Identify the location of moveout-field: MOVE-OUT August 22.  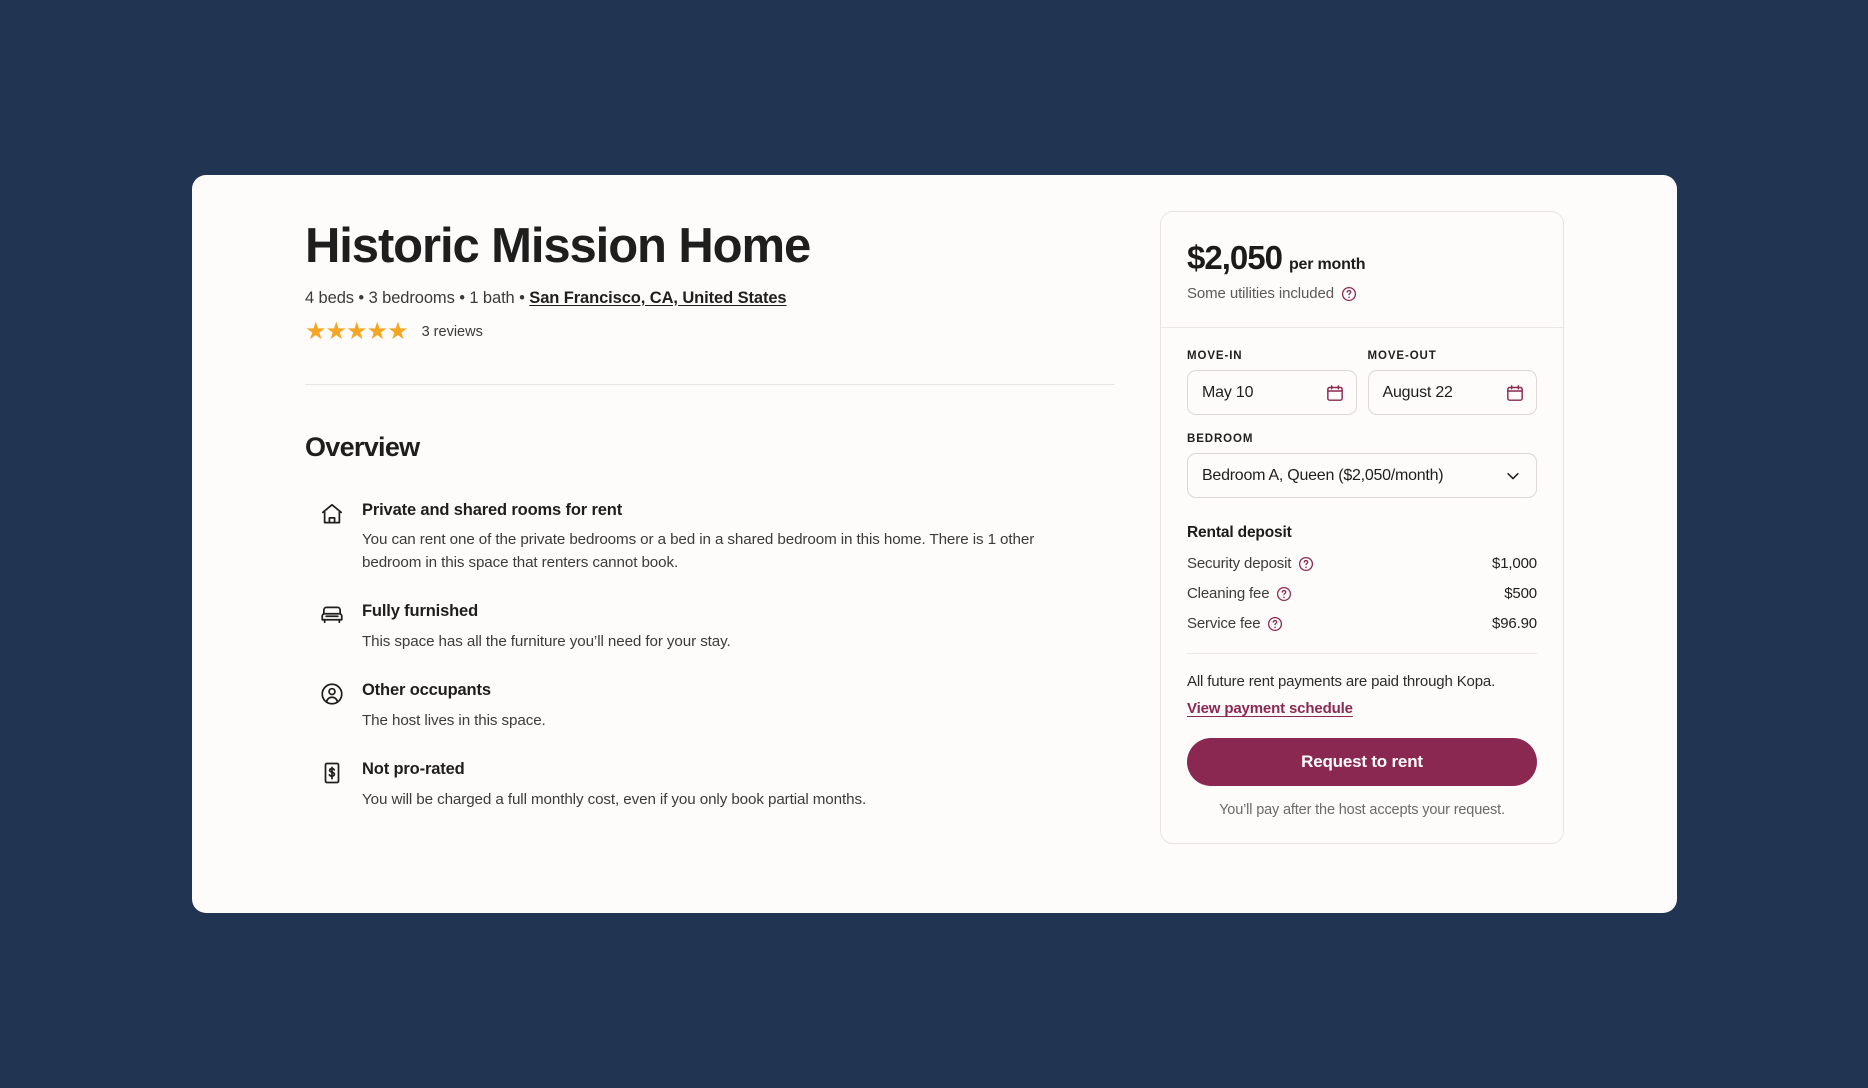
(1452, 382).